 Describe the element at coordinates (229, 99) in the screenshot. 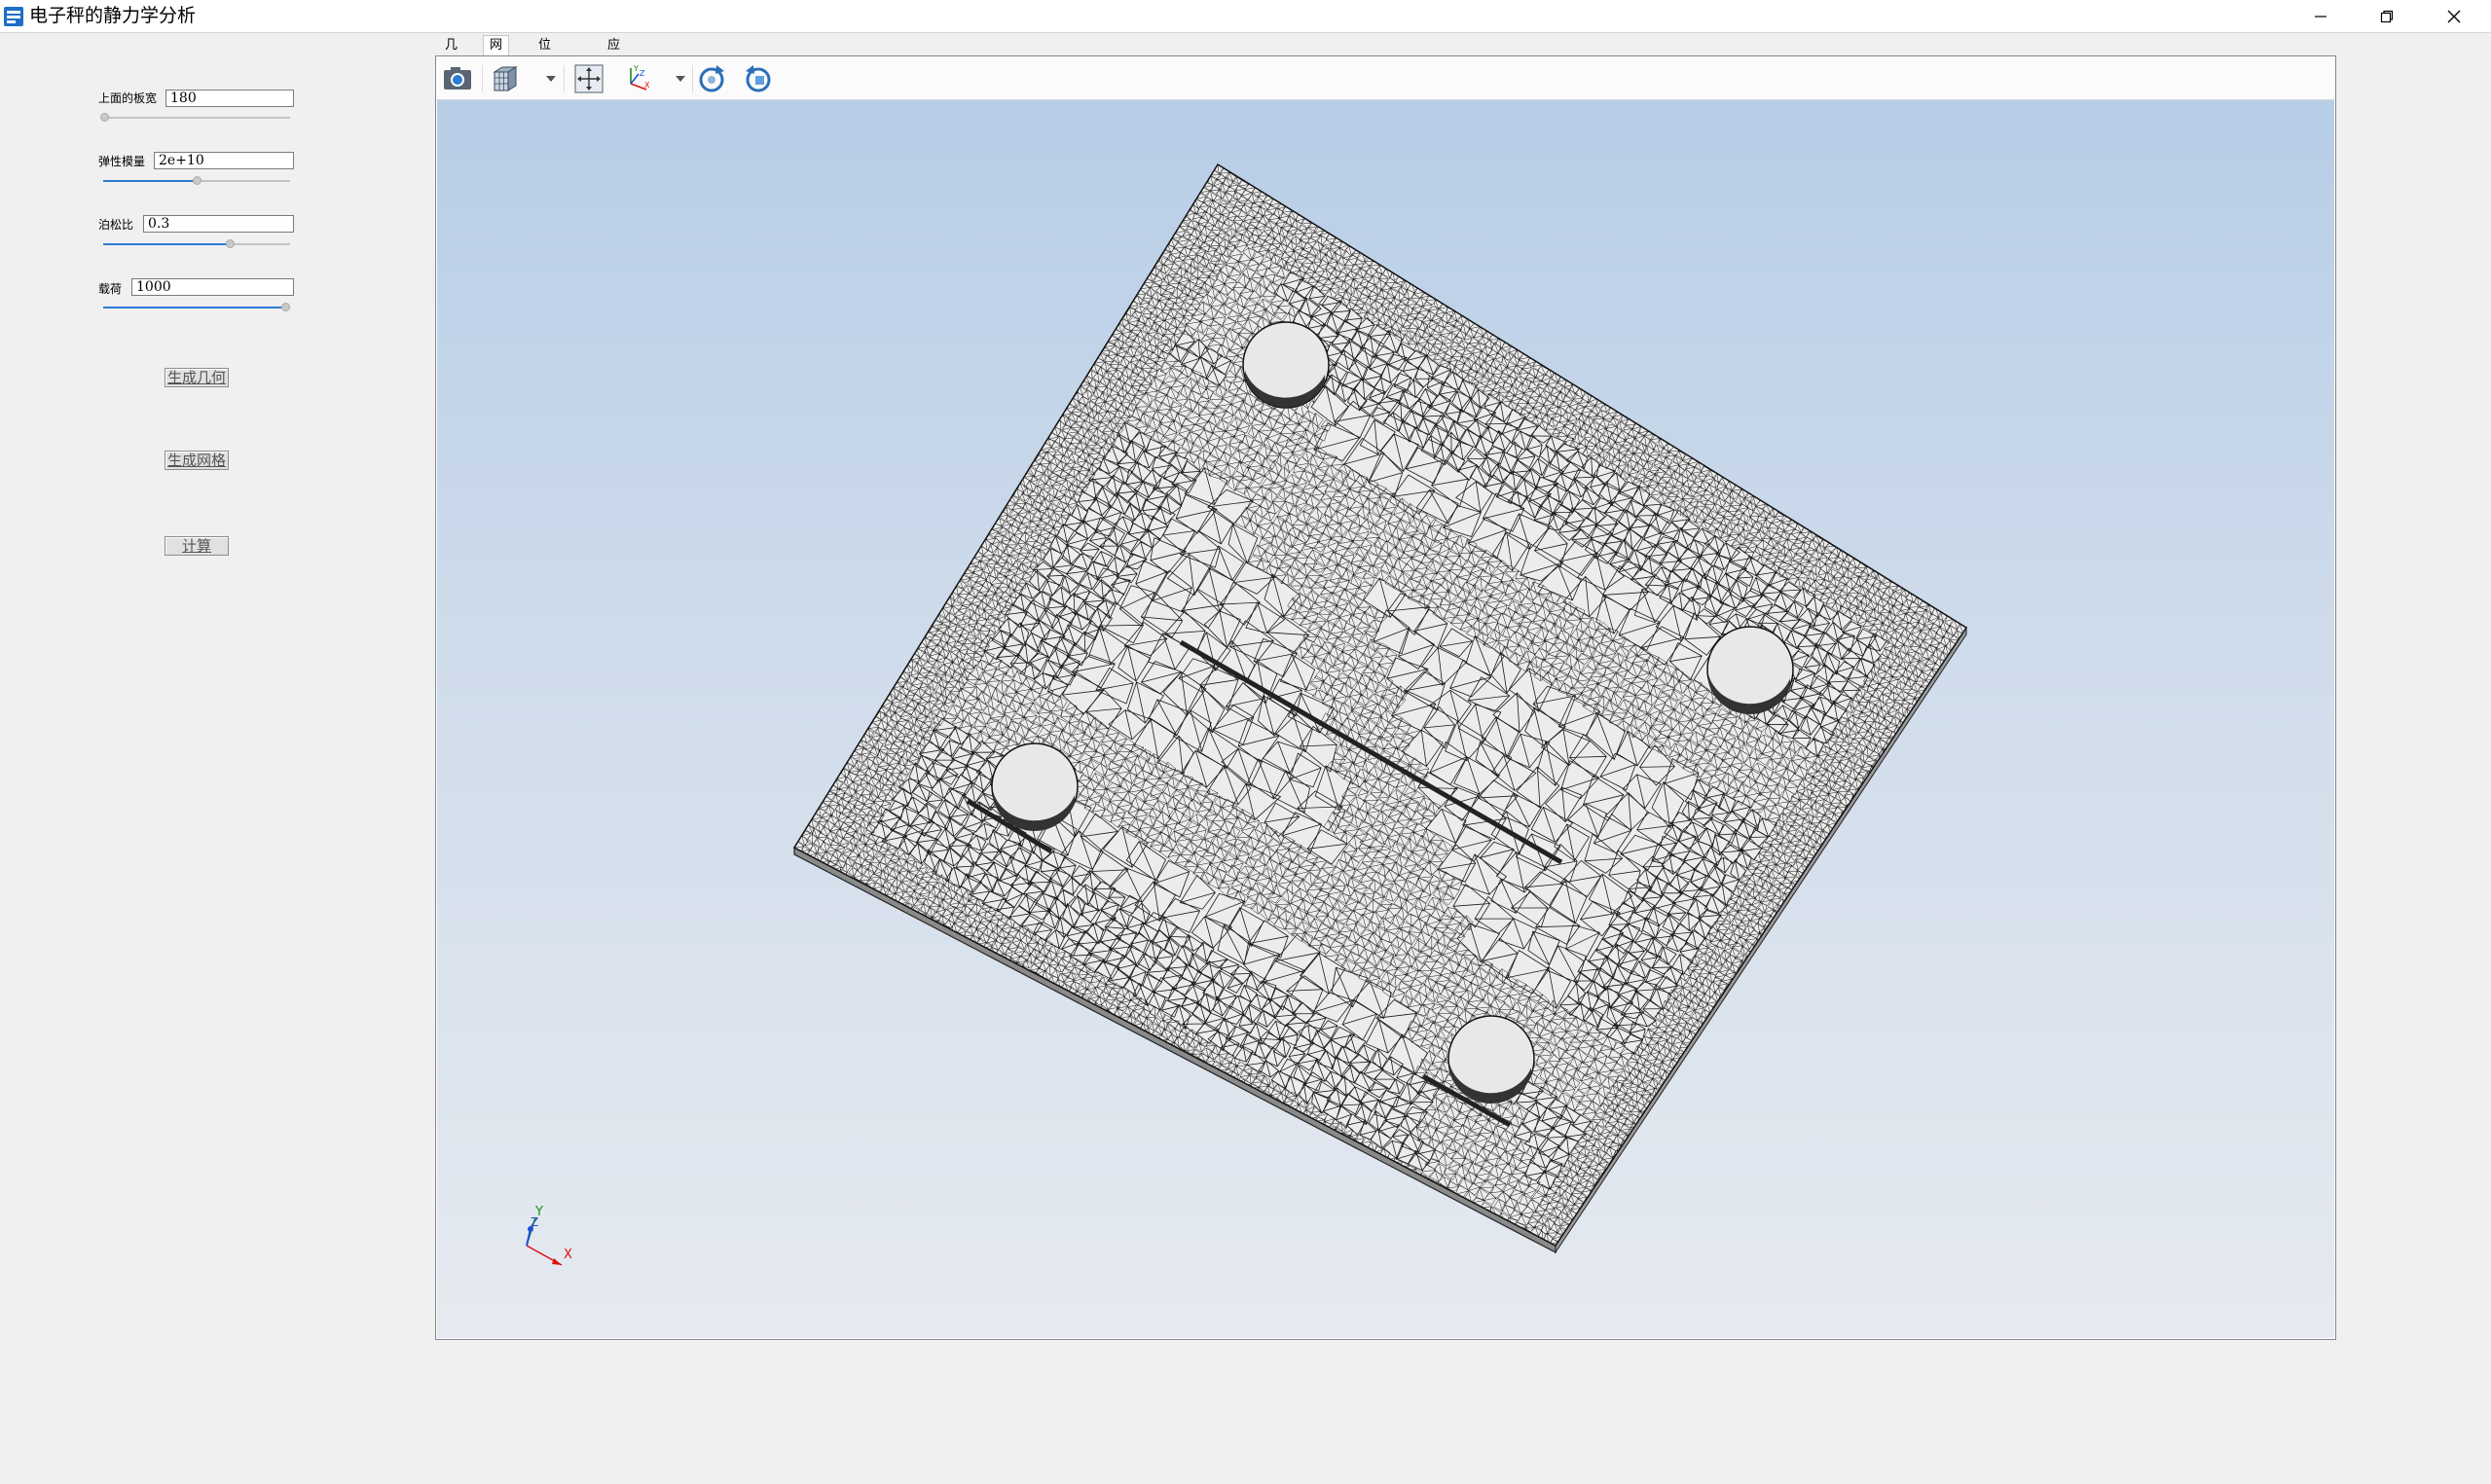

I see `plate-width-input: 180` at that location.